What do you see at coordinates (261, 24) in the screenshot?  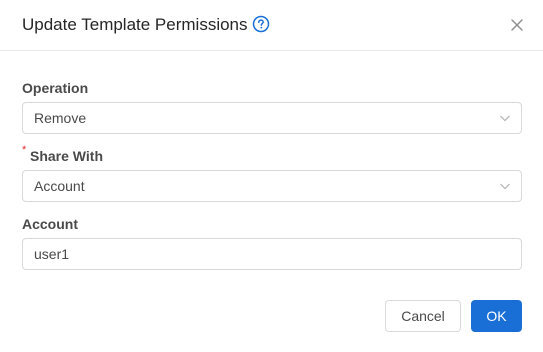 I see `question-circle-icon` at bounding box center [261, 24].